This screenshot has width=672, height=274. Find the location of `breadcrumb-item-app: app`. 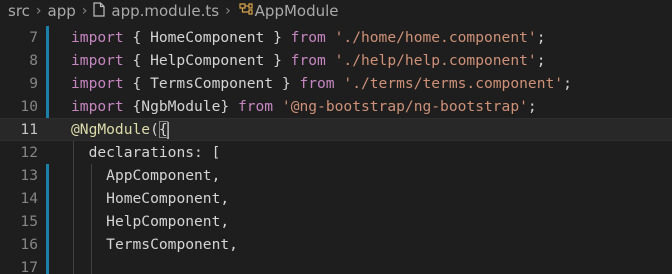

breadcrumb-item-app: app is located at coordinates (62, 11).